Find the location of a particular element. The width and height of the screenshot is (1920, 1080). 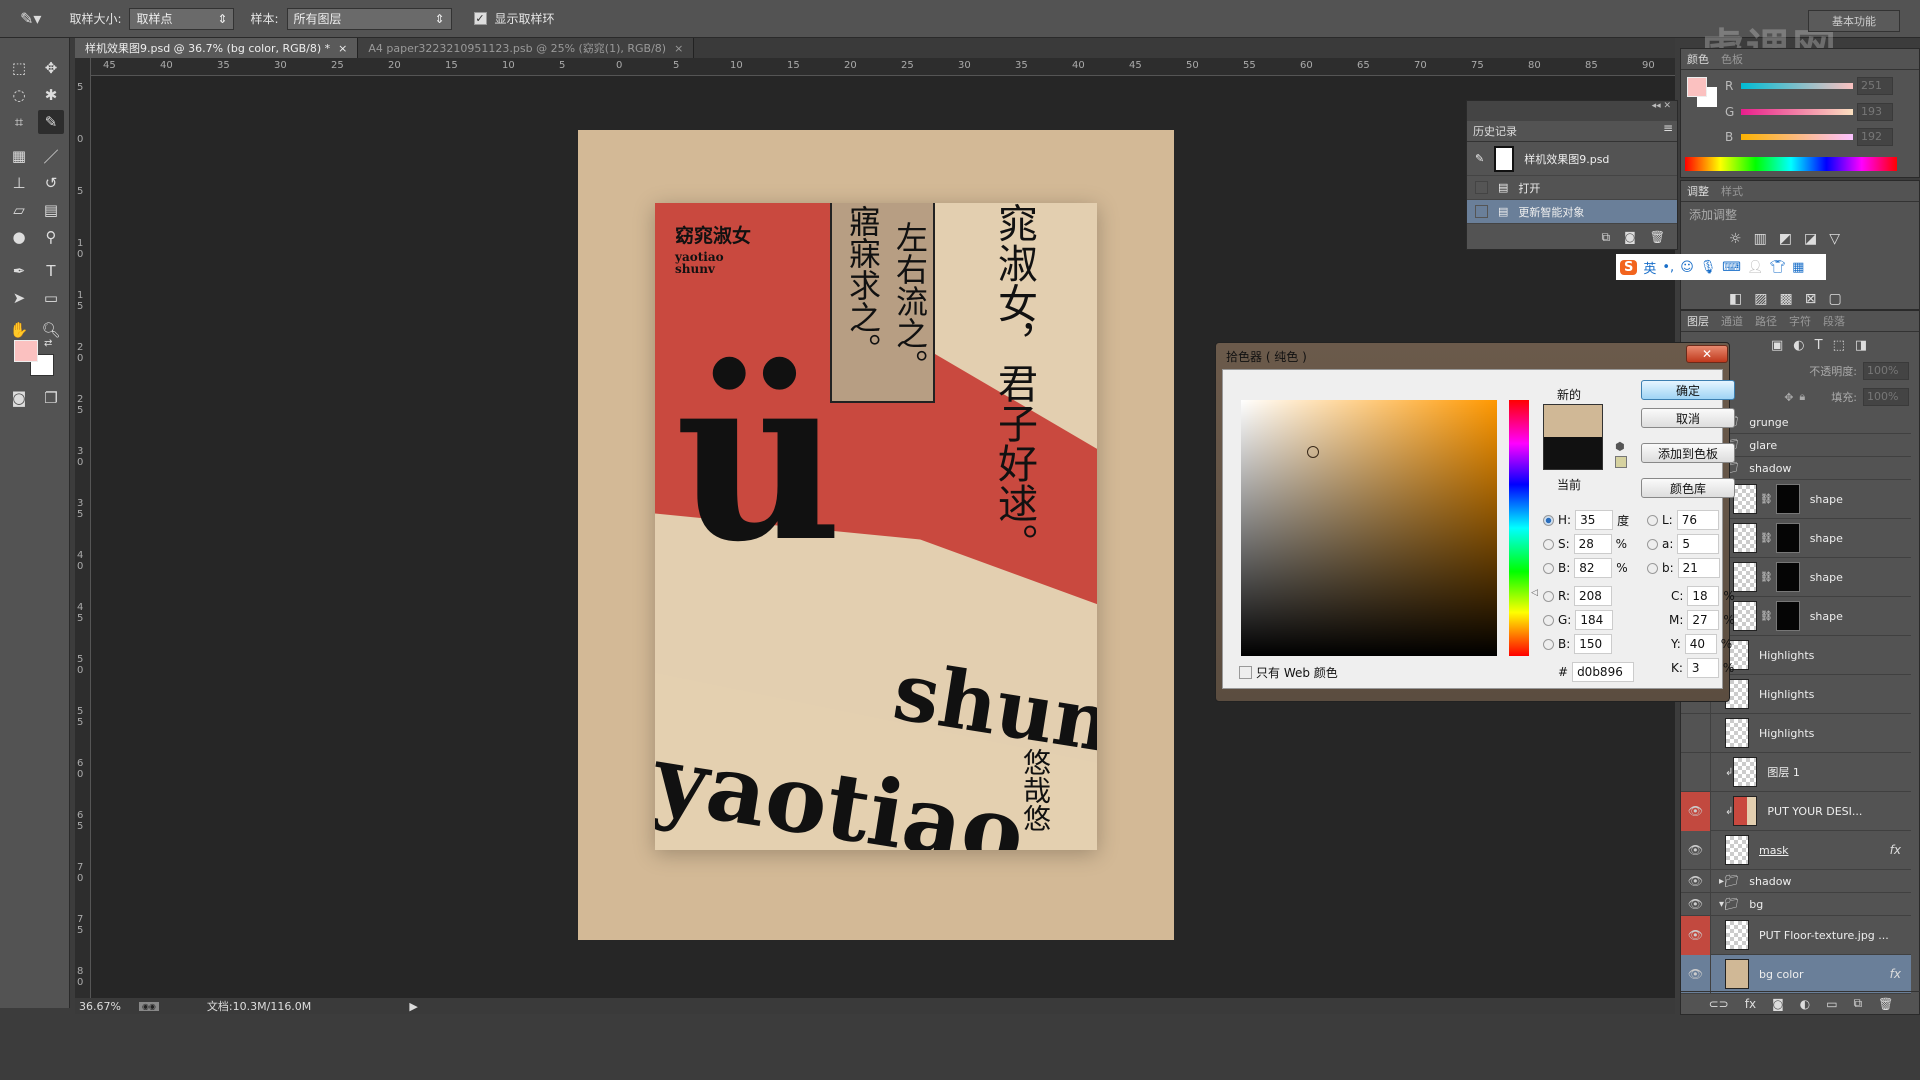

gamut-cube-icon: ⬢ is located at coordinates (1620, 446).